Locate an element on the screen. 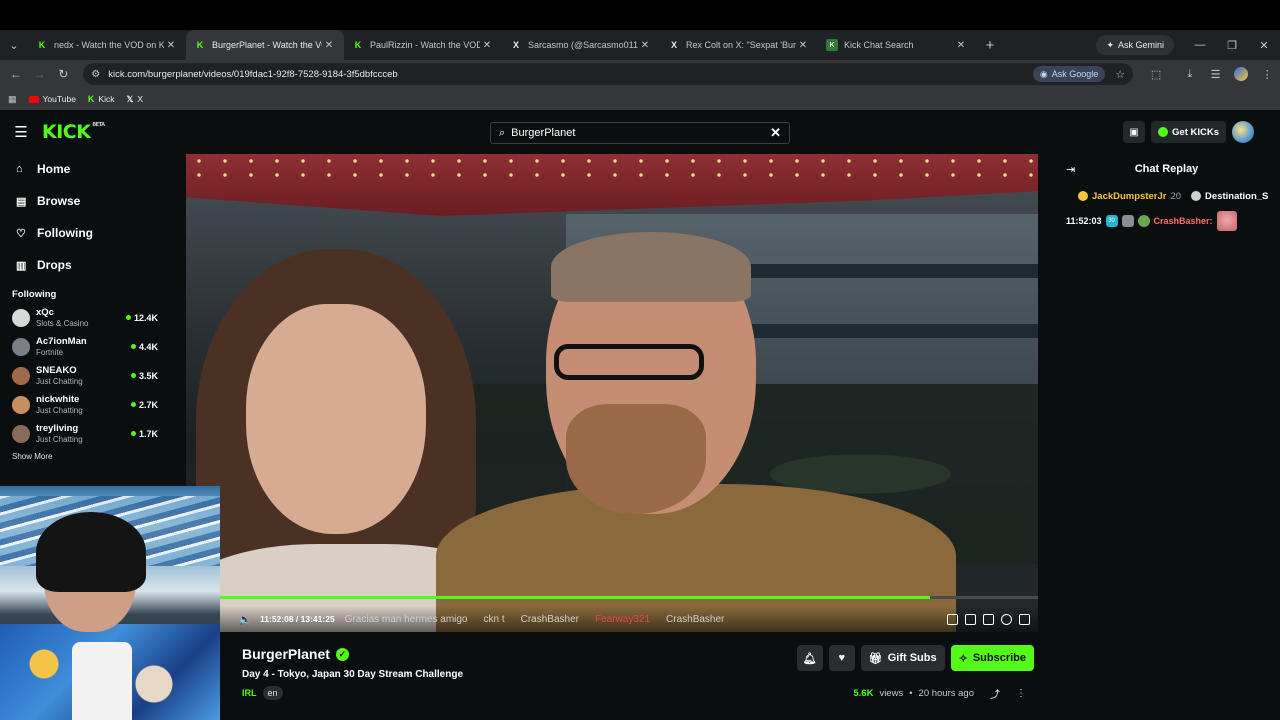 This screenshot has height=720, width=1280. following-item-text: treyliving Just Chatting is located at coordinates (83, 434).